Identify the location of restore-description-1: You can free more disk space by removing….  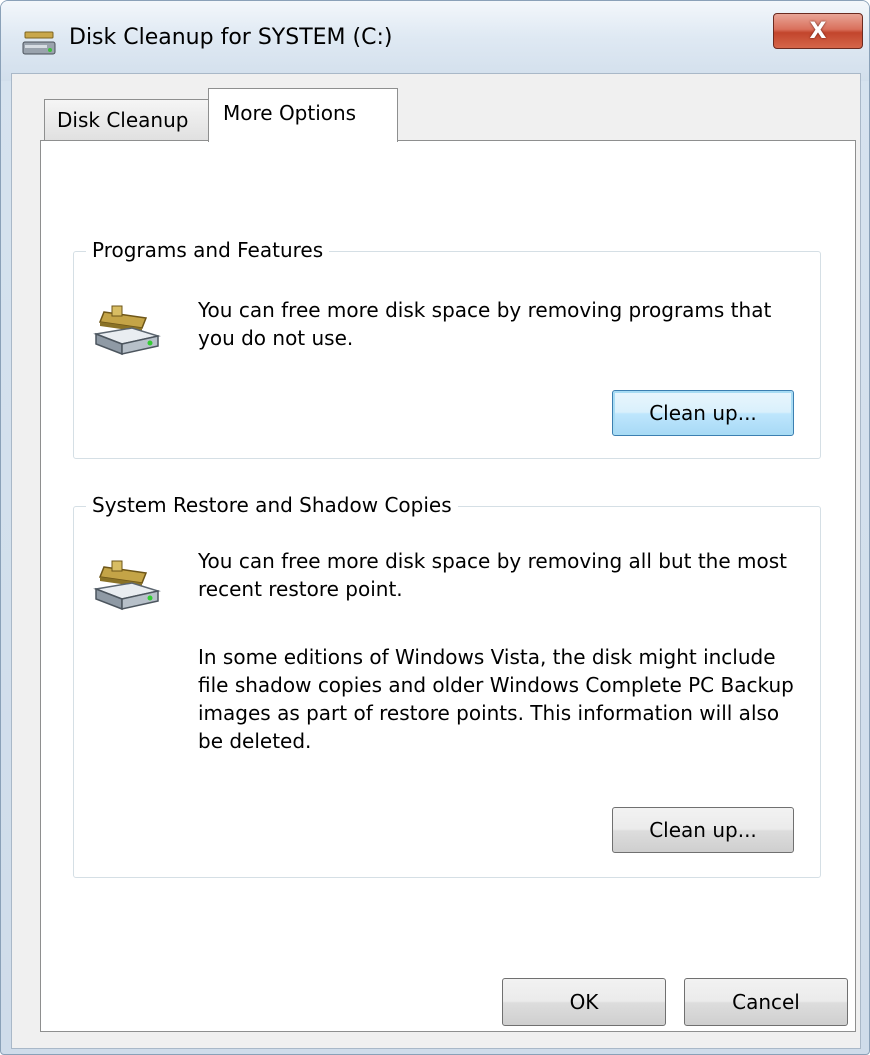
(492, 575).